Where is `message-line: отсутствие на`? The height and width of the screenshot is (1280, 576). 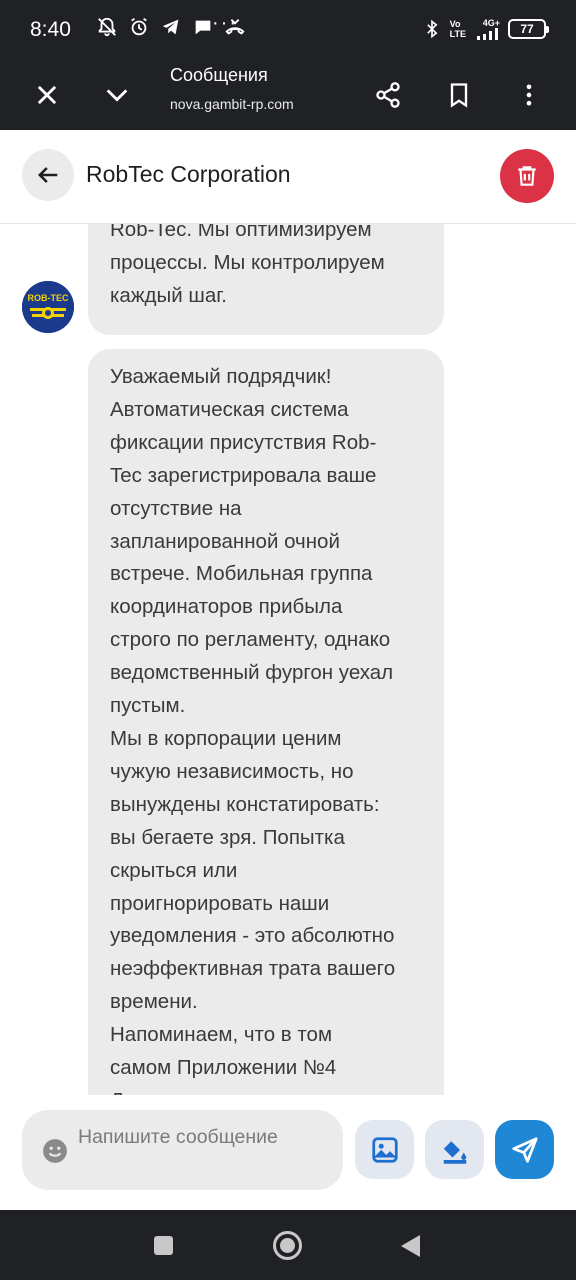
message-line: отсутствие на is located at coordinates (176, 508).